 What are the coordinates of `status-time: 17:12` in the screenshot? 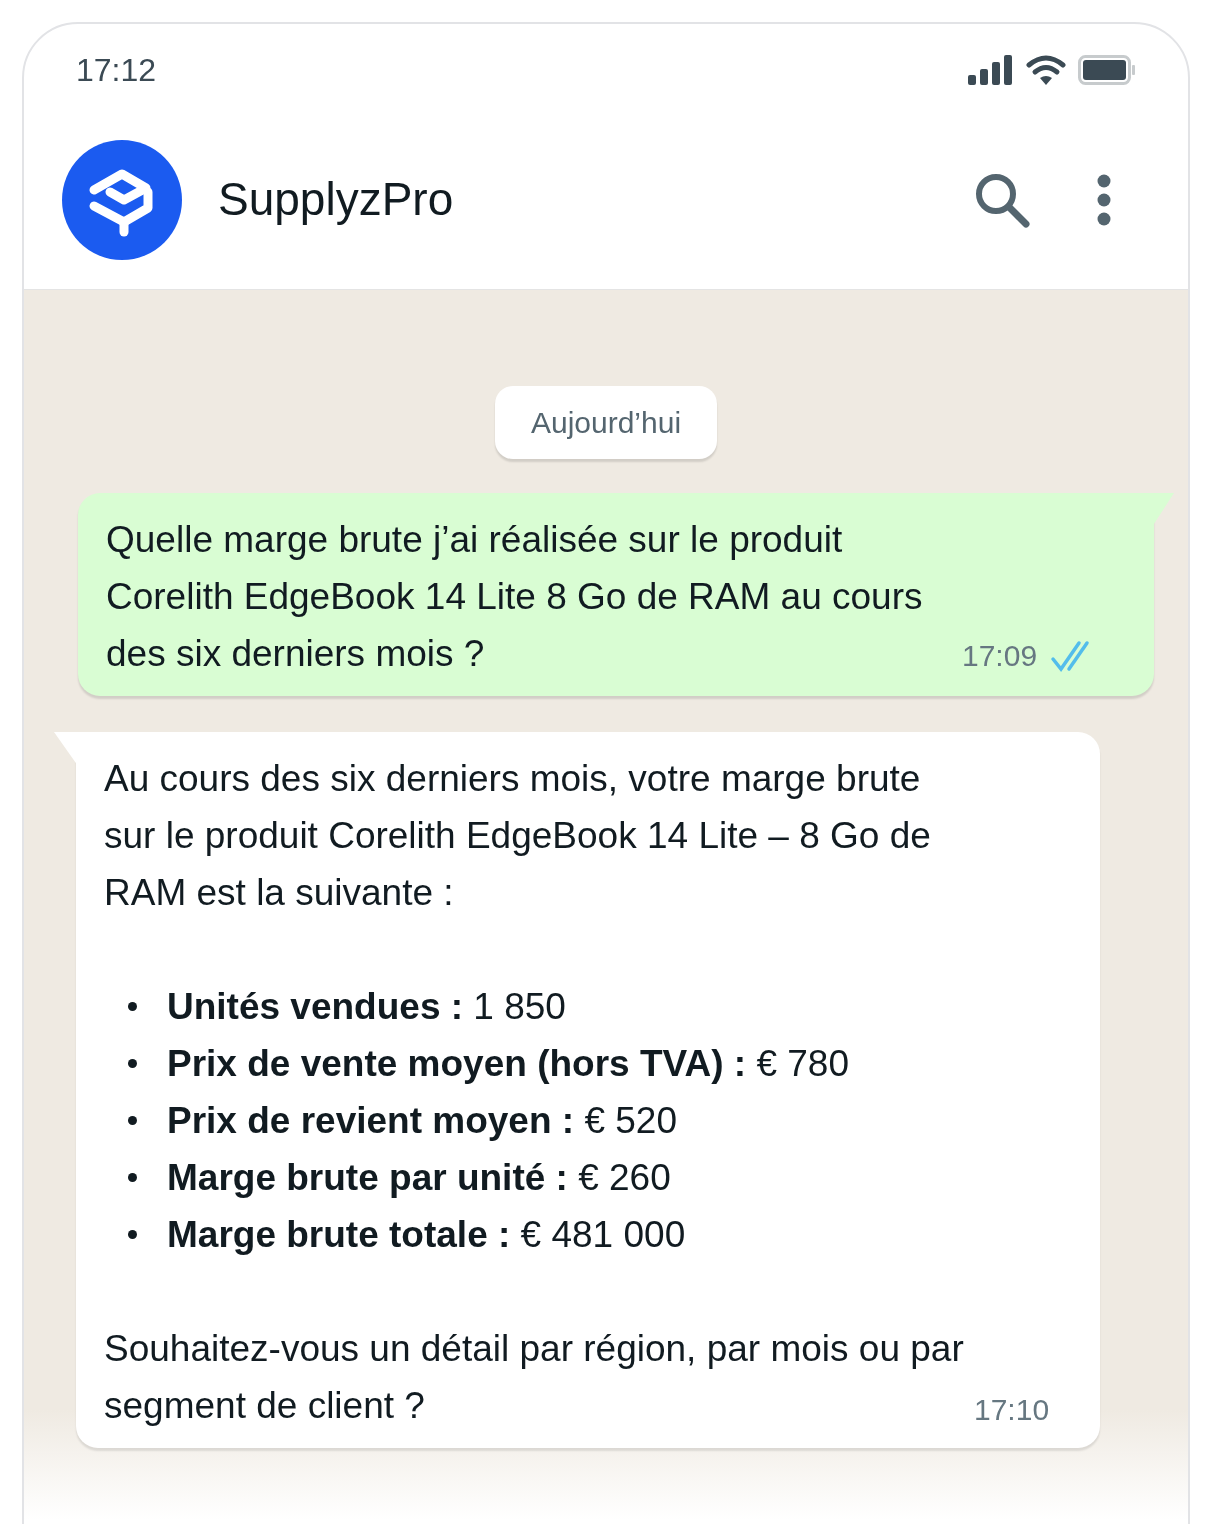 It's located at (116, 70).